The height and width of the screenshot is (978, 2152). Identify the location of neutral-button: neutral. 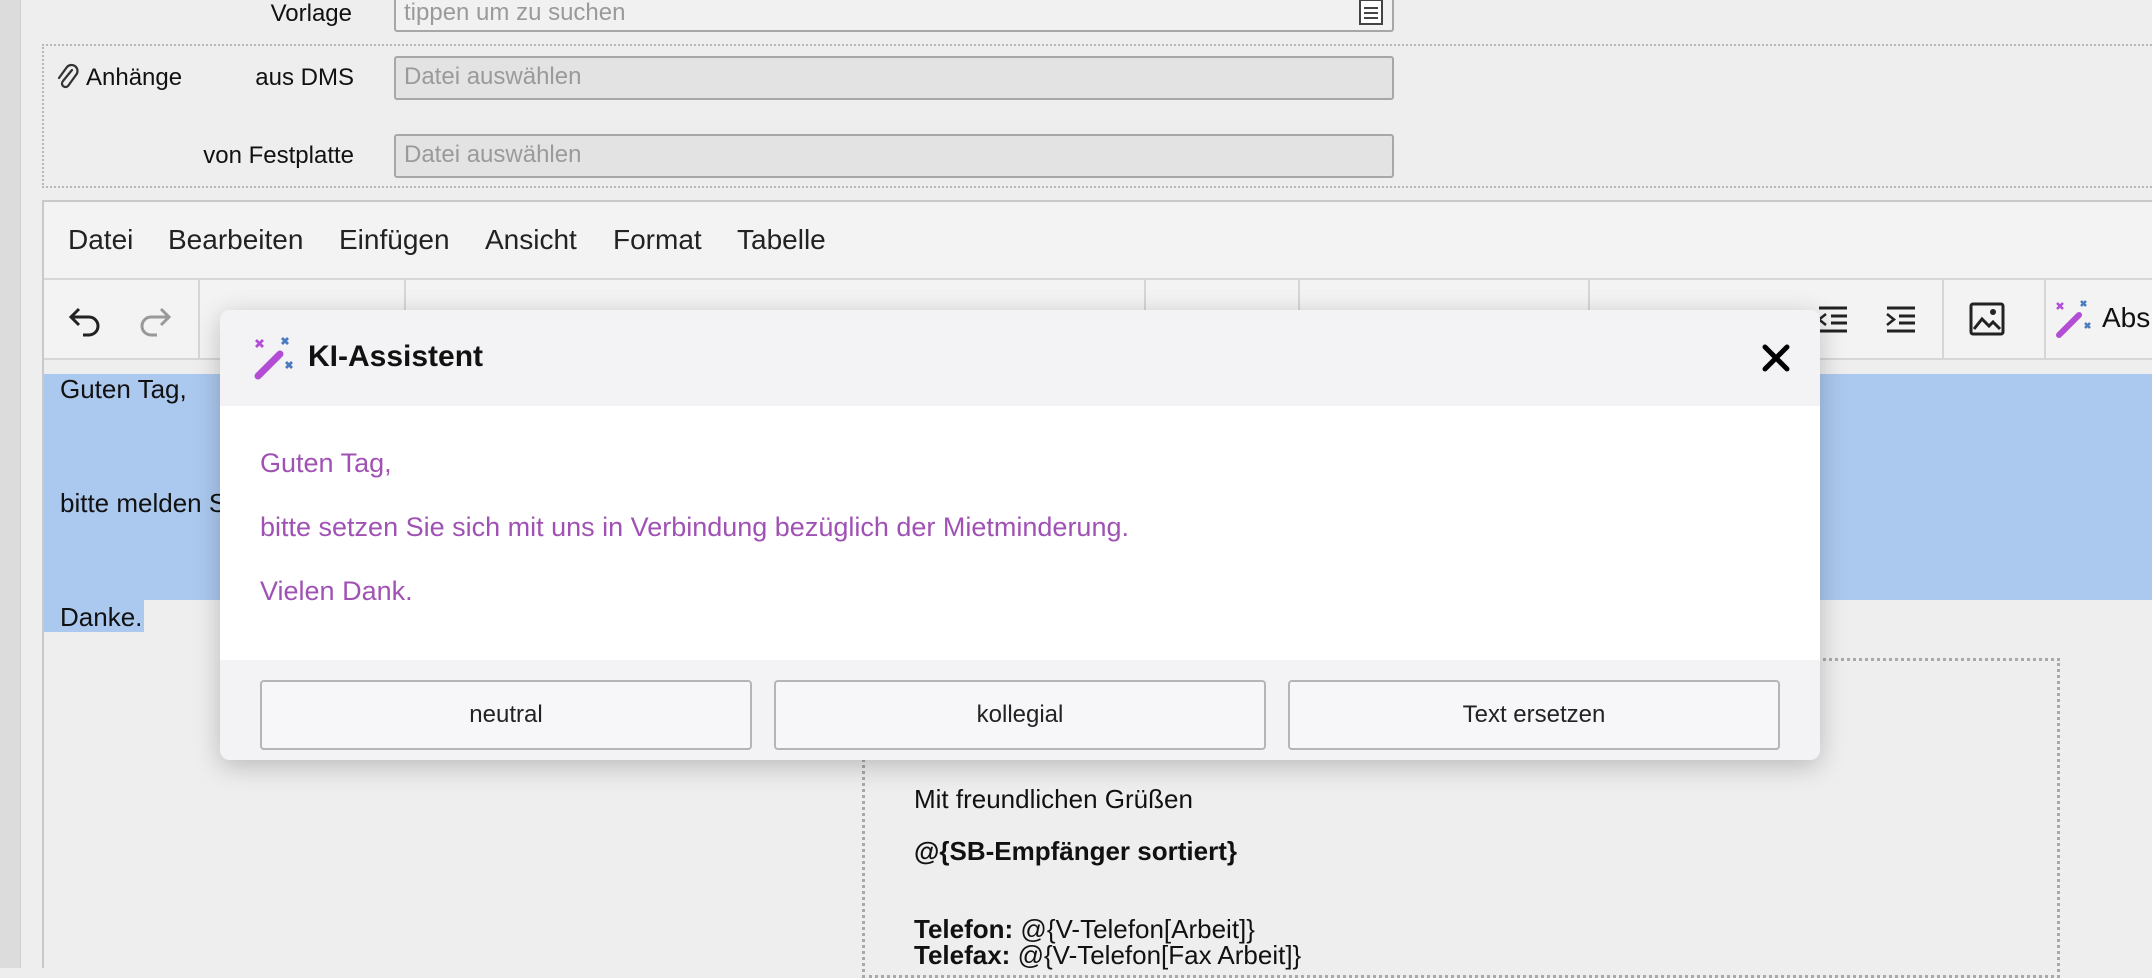
(506, 715).